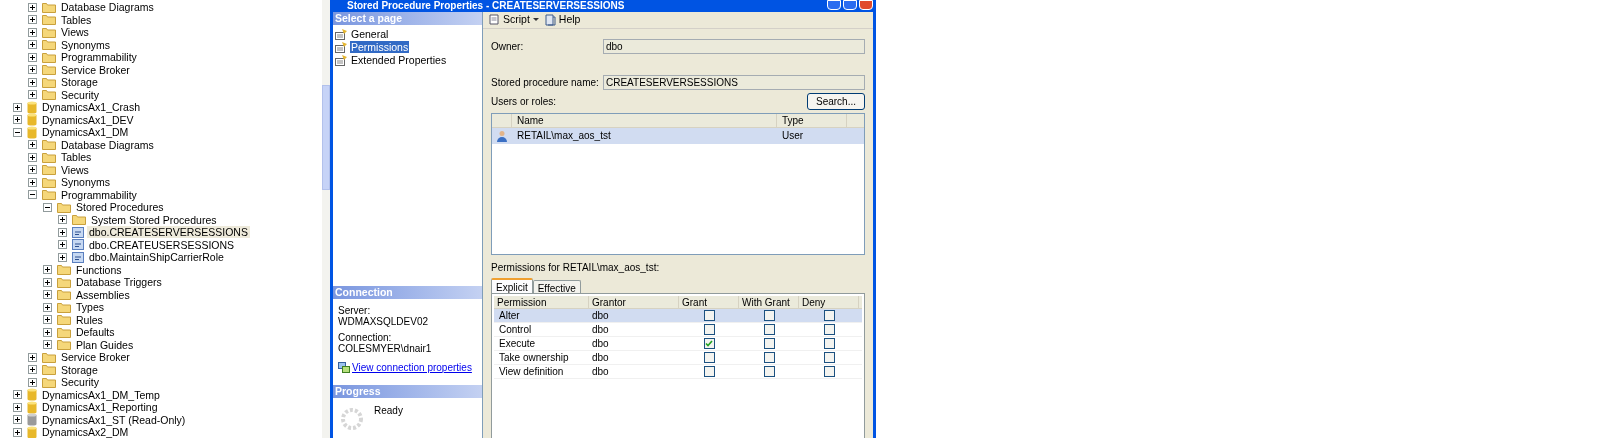  What do you see at coordinates (541, 301) in the screenshot?
I see `column-header: Permission` at bounding box center [541, 301].